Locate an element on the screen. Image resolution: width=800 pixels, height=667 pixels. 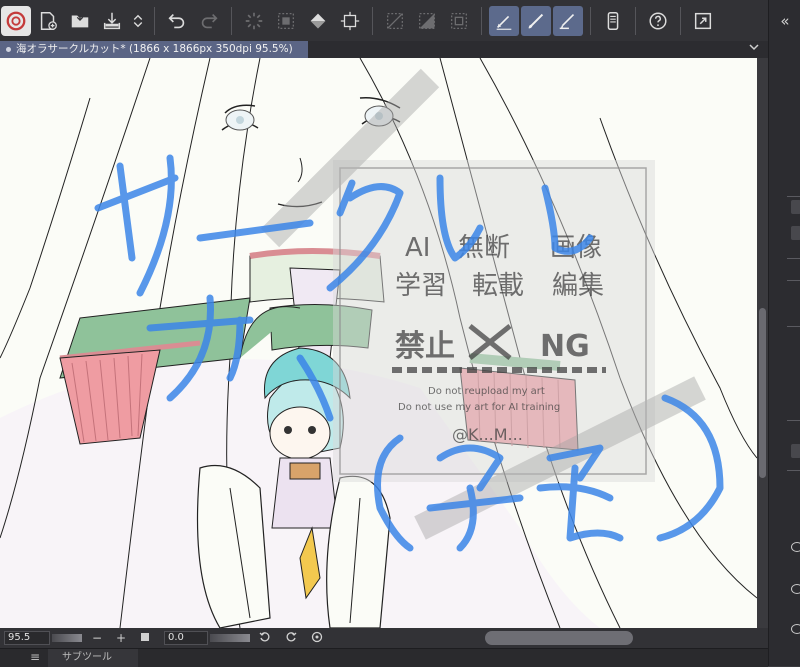
collapse-panel-icon: « is located at coordinates (784, 20).